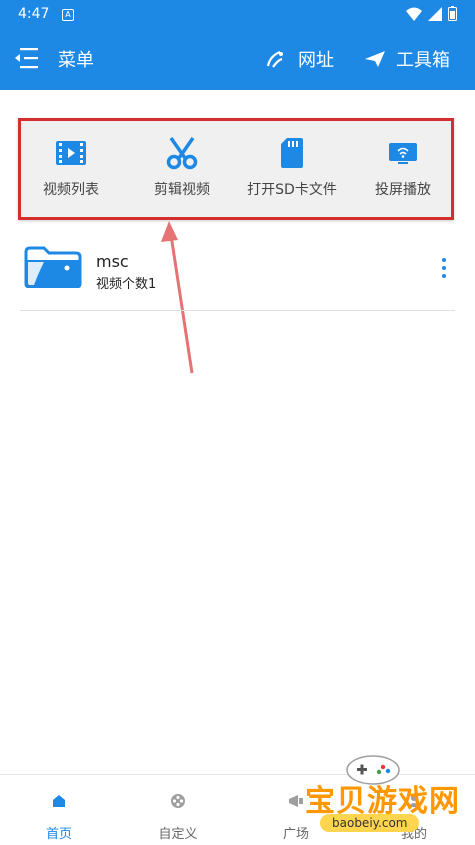 This screenshot has height=845, width=475. Describe the element at coordinates (423, 60) in the screenshot. I see `toolbox-label: 工具箱` at that location.